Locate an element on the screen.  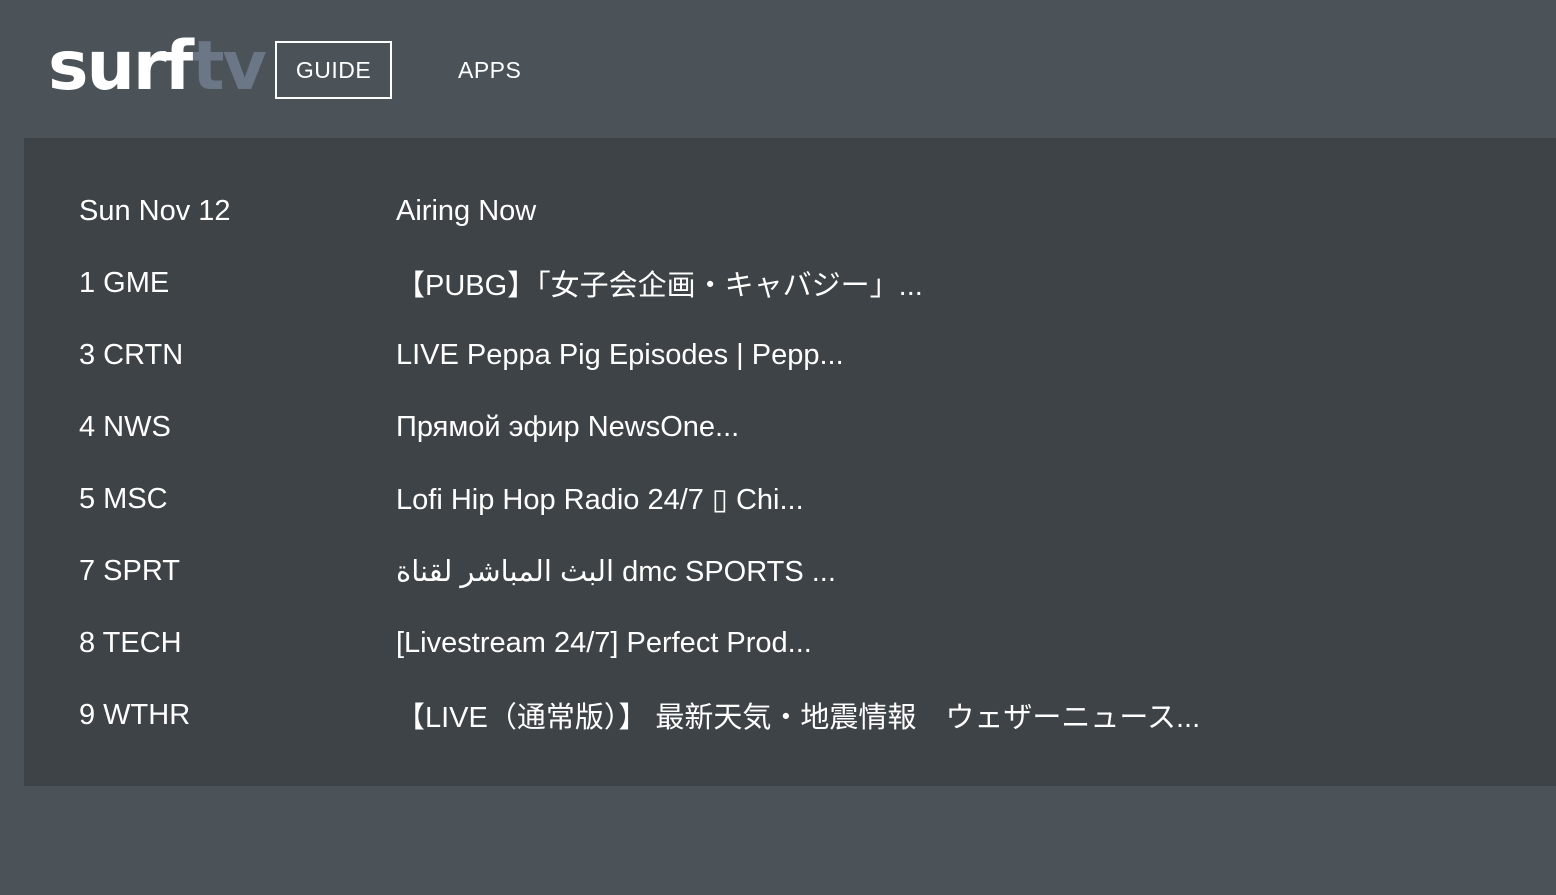
nav-tab-apps: APPS is located at coordinates (489, 70).